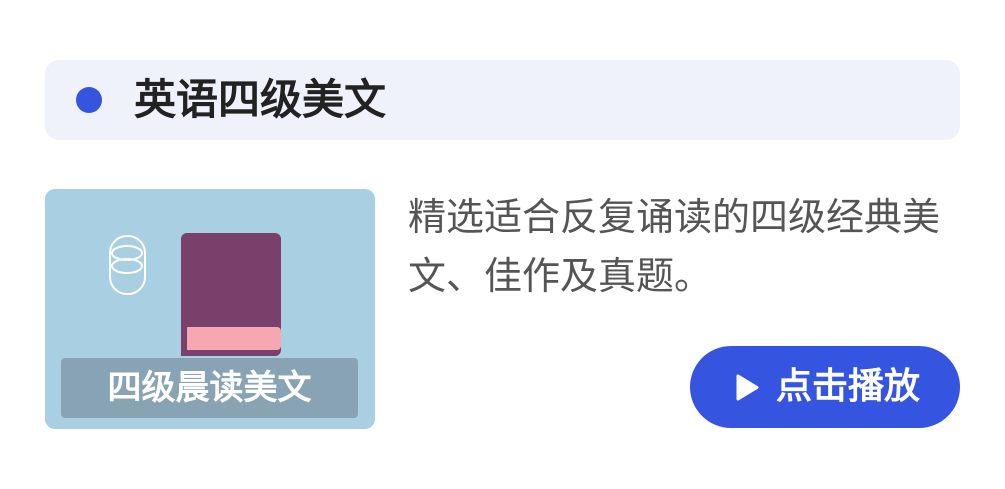 This screenshot has height=489, width=1005. What do you see at coordinates (674, 246) in the screenshot?
I see `course-description: 精选适合反复诵读的四级经典美文、佳作及真题。` at bounding box center [674, 246].